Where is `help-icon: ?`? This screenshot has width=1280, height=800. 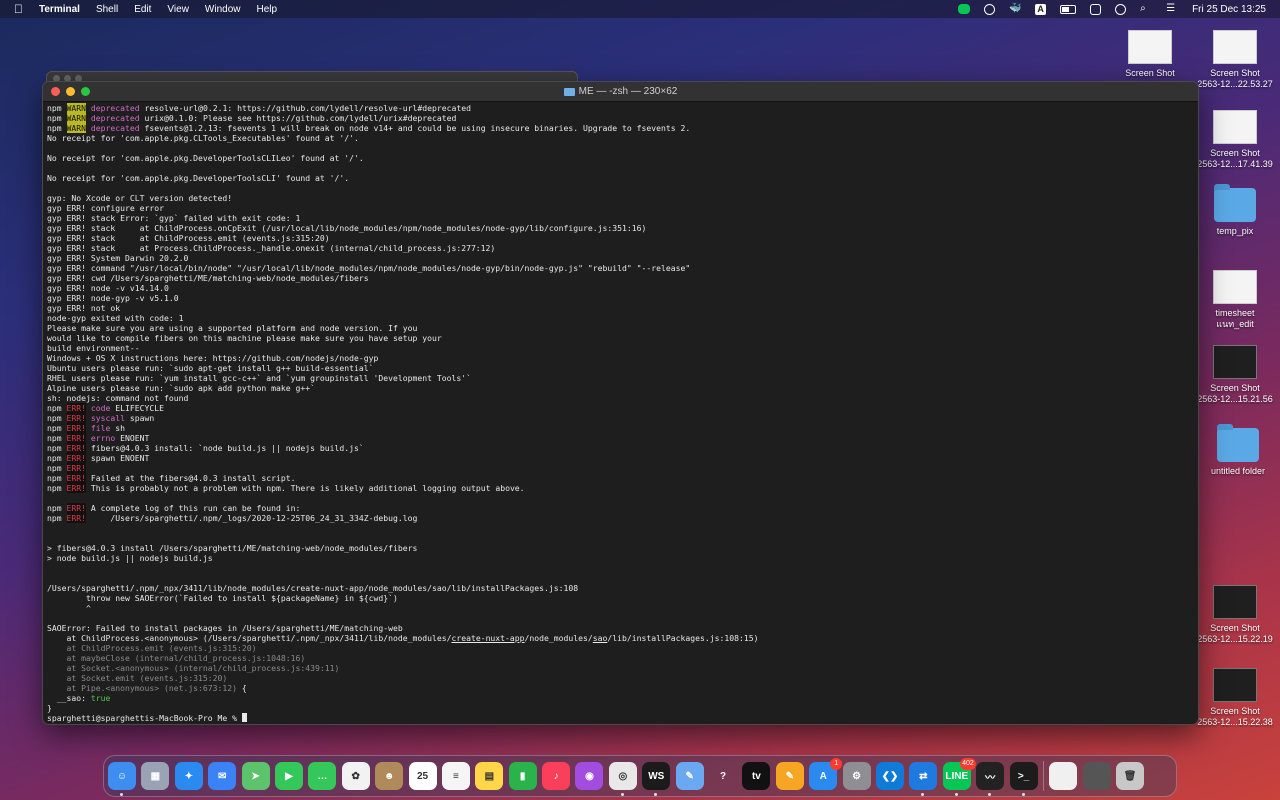
help-icon: ? is located at coordinates (723, 776).